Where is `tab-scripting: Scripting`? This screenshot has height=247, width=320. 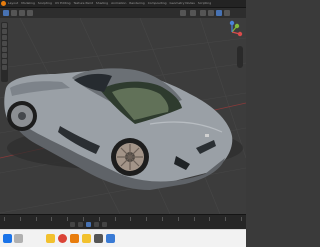
tab-scripting: Scripting is located at coordinates (204, 3).